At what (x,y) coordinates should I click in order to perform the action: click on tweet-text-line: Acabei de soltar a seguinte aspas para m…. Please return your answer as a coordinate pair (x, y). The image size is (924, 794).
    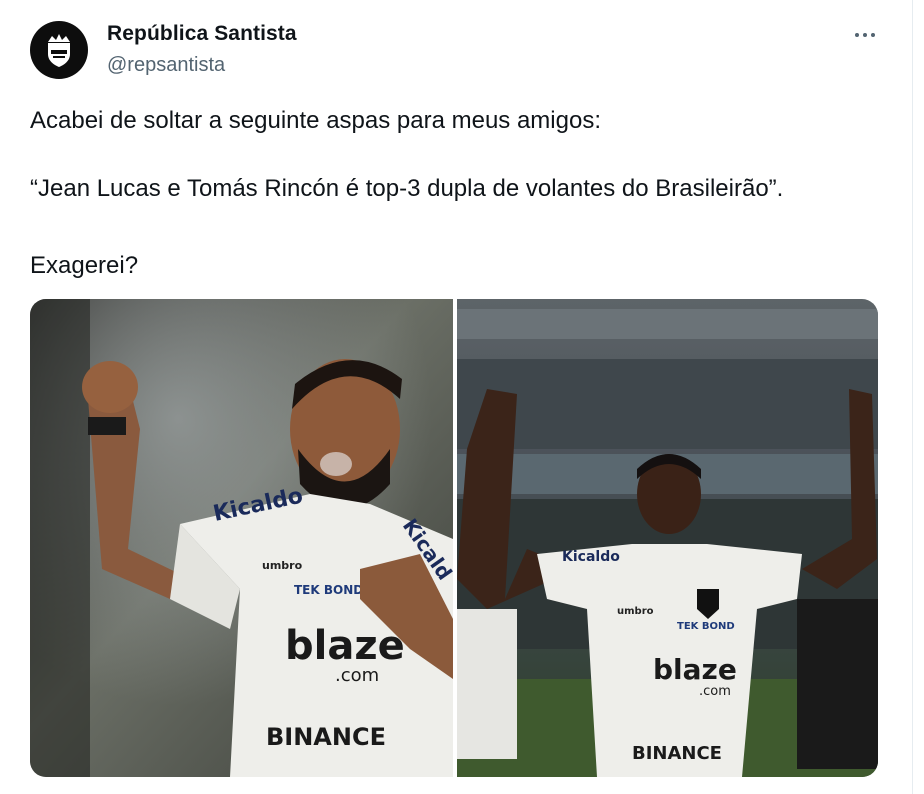
    Looking at the image, I should click on (315, 120).